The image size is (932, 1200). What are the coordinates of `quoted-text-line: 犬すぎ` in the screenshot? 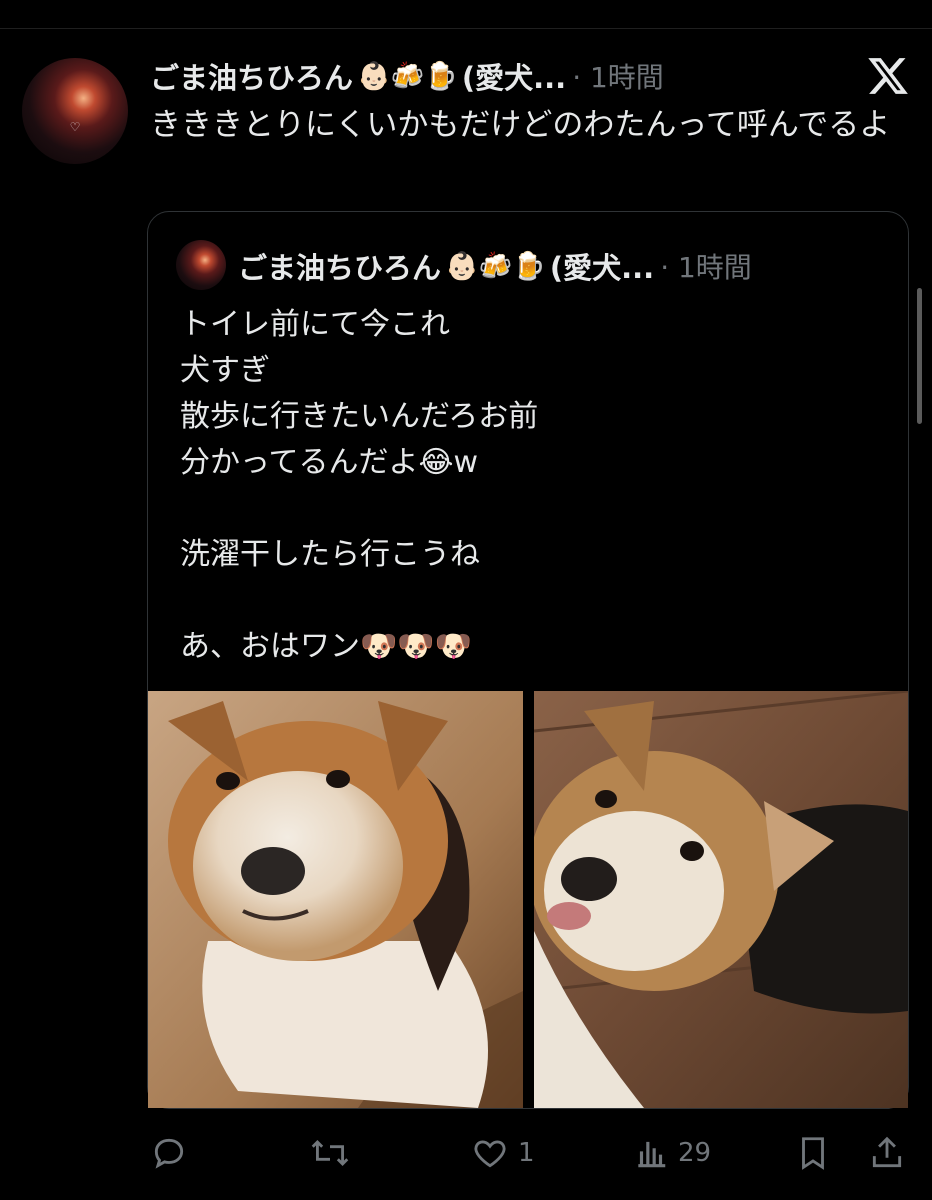 It's located at (225, 370).